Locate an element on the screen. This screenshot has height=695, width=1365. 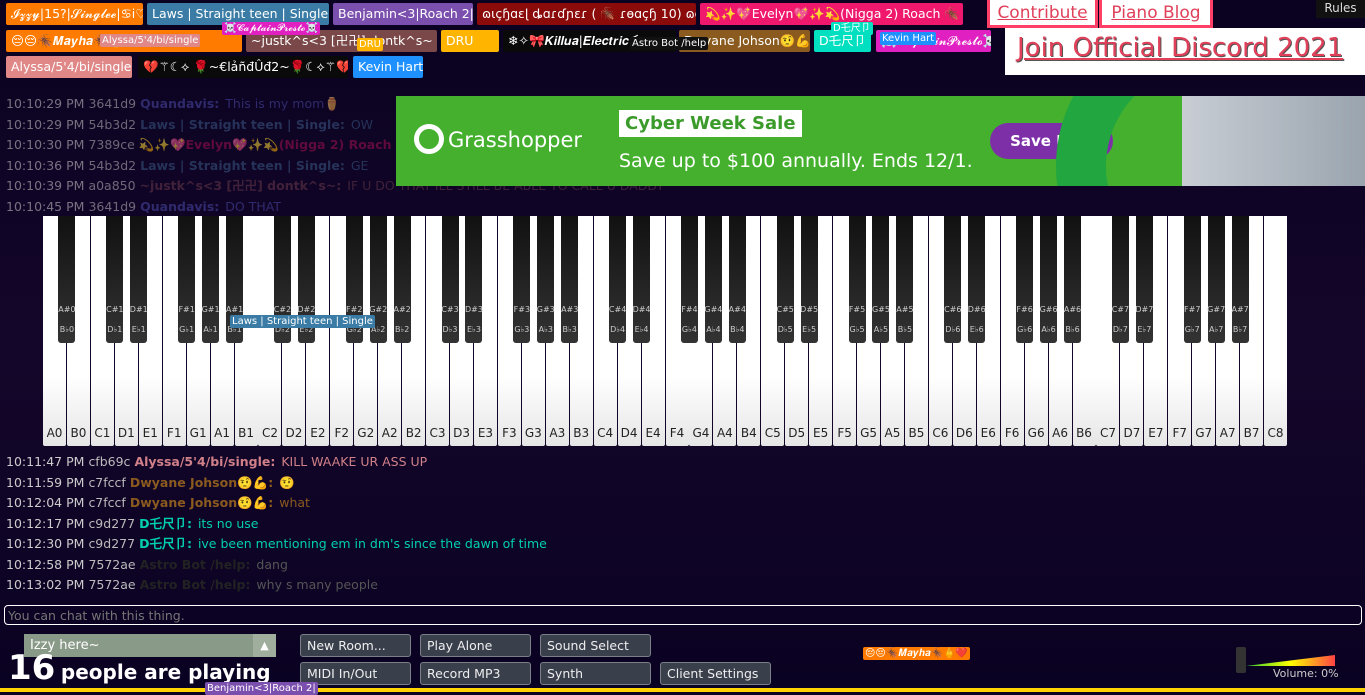
chat-timestamp: 10:12:58 PM is located at coordinates (45, 564).